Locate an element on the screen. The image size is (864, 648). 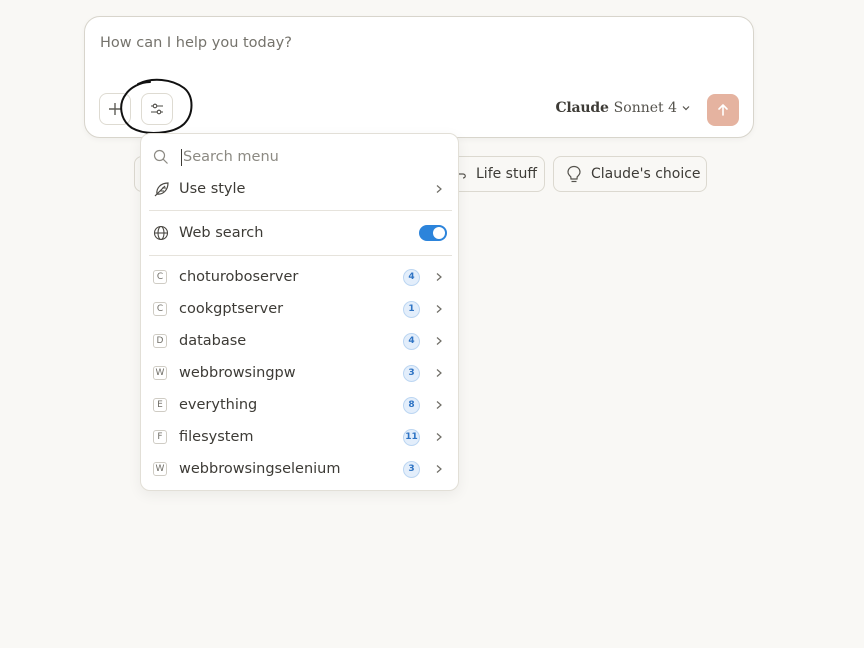
server-name: filesystem is located at coordinates (216, 437).